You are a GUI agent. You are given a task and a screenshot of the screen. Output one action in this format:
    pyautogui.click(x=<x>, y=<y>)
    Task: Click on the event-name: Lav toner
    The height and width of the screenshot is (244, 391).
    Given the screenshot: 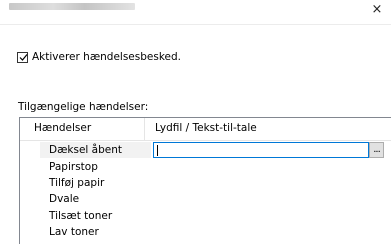 What is the action you would take?
    pyautogui.click(x=74, y=232)
    